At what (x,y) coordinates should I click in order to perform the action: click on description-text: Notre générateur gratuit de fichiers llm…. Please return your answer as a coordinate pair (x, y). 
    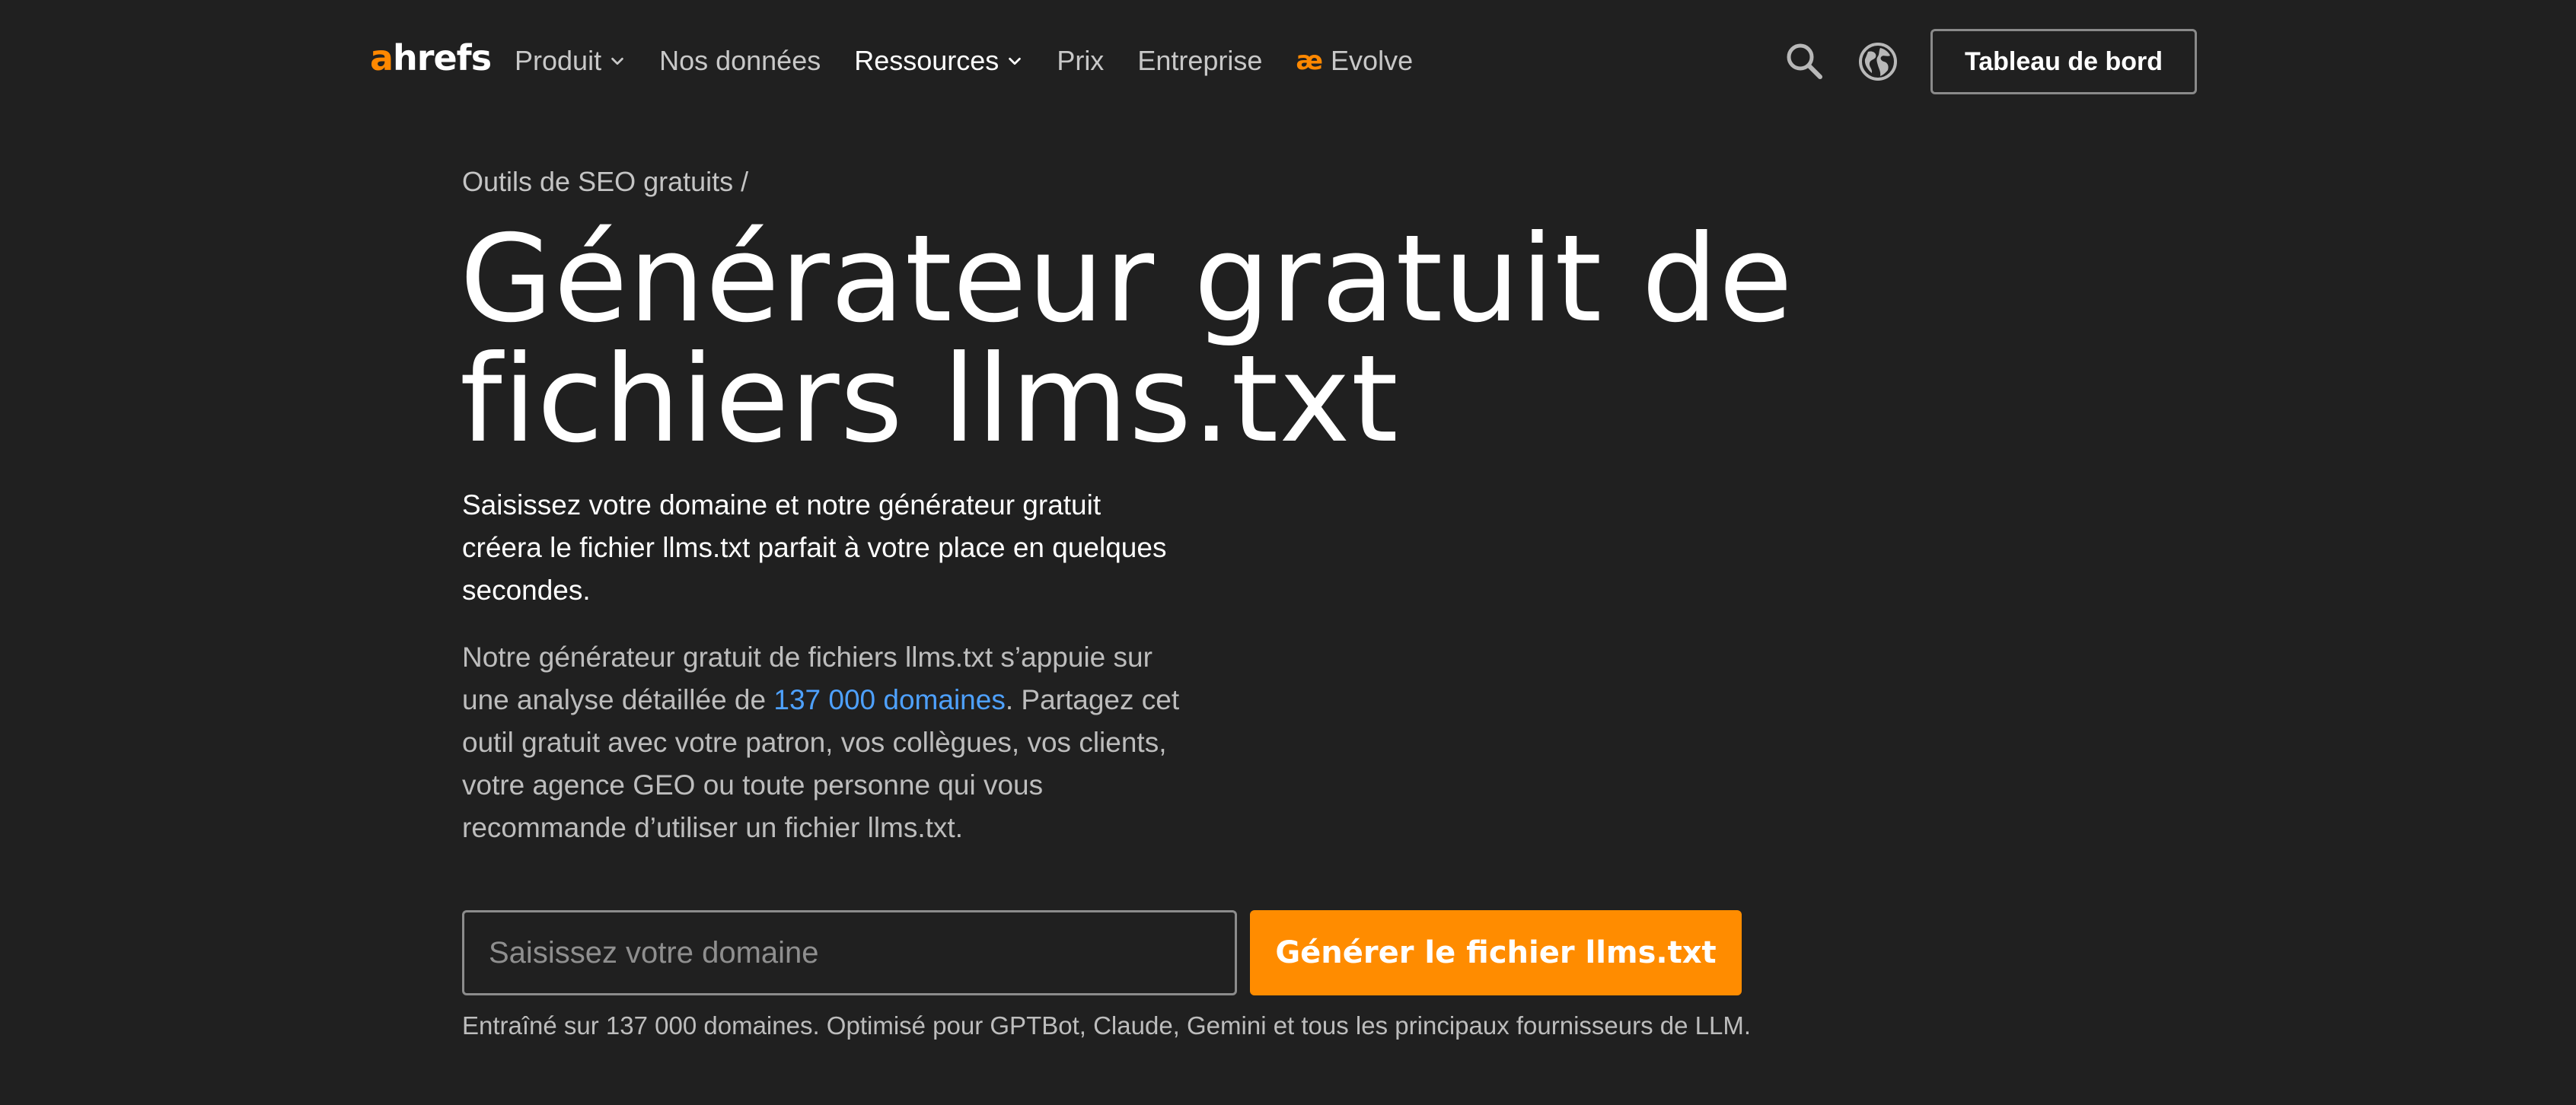
    Looking at the image, I should click on (828, 742).